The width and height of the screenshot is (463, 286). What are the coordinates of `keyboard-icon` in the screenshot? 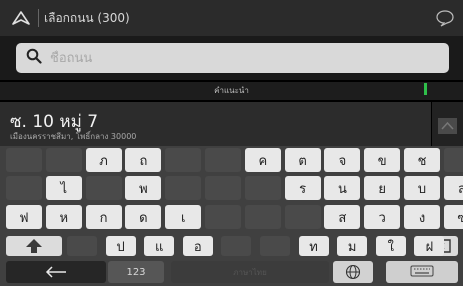 It's located at (422, 271).